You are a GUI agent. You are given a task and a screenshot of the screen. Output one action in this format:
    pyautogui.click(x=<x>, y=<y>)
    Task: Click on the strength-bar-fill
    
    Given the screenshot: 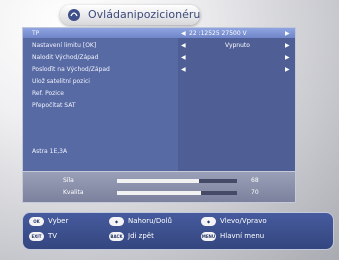 What is the action you would take?
    pyautogui.click(x=158, y=181)
    